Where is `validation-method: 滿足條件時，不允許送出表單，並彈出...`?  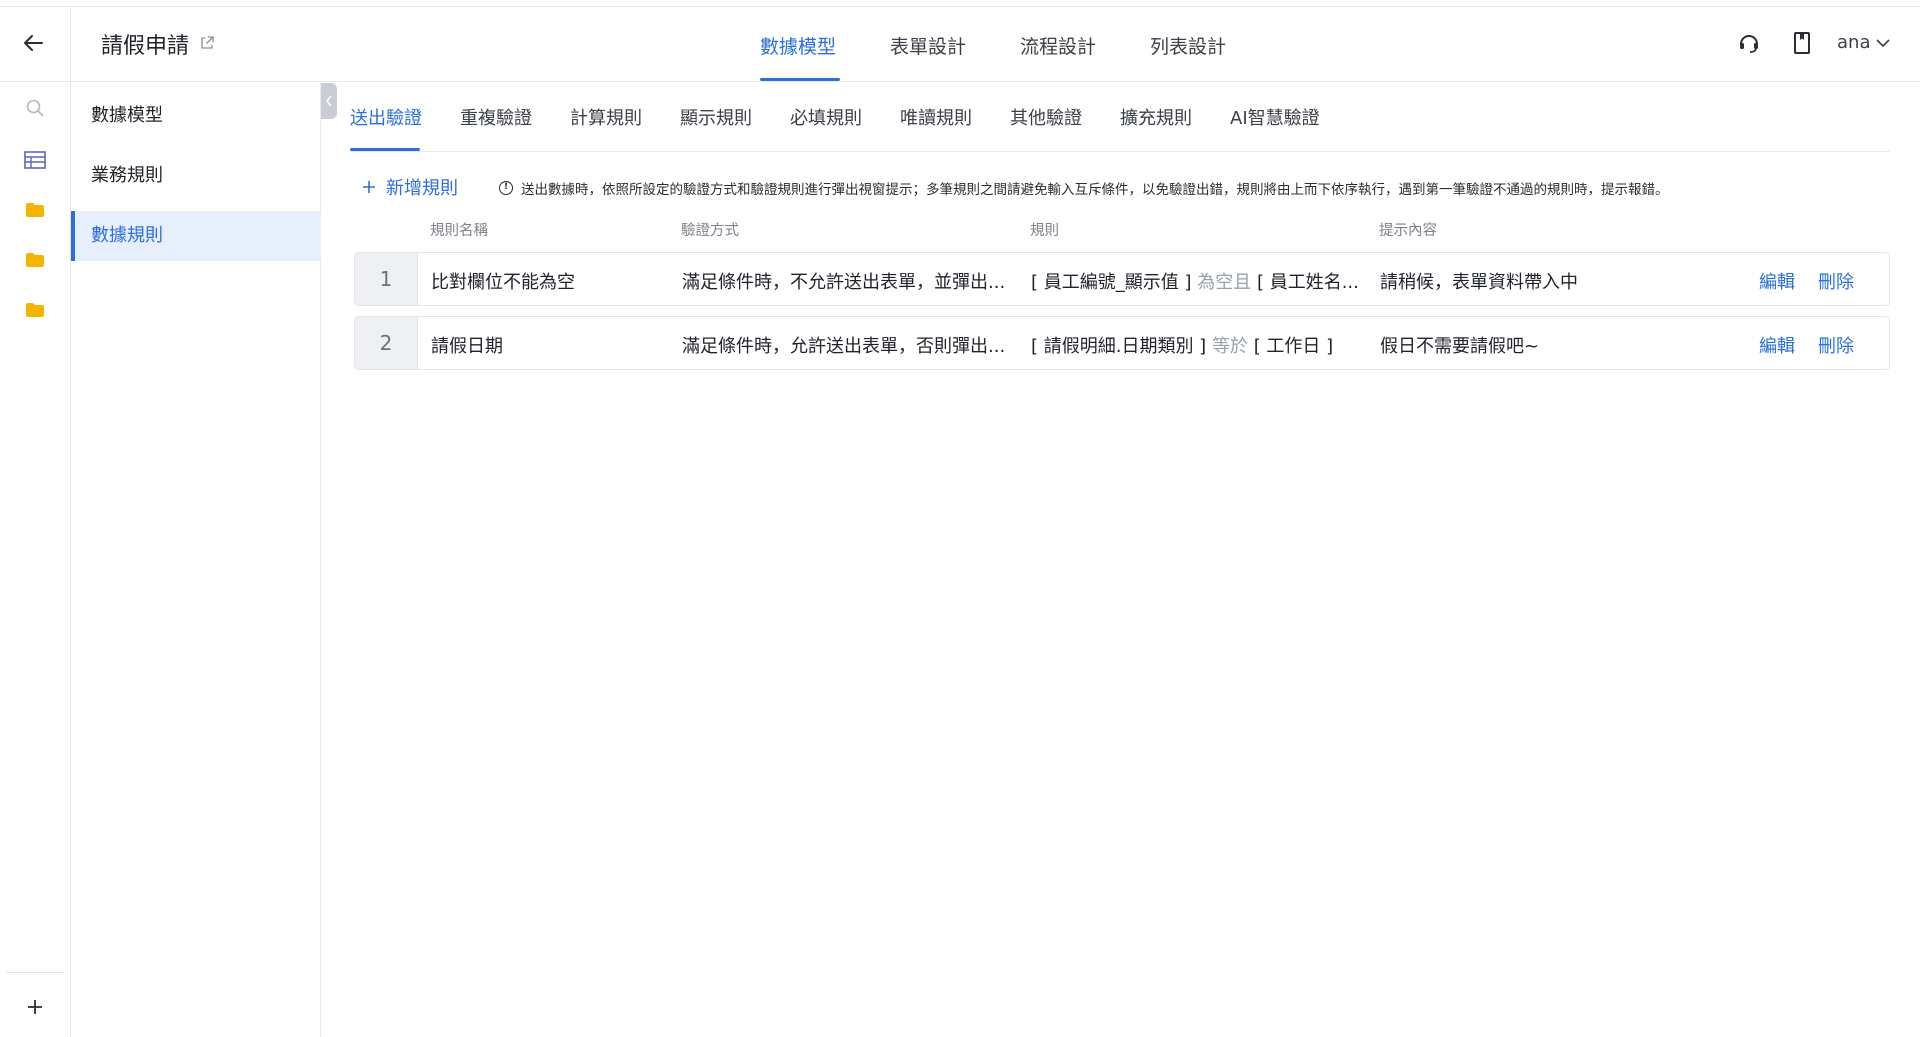
validation-method: 滿足條件時，不允許送出表單，並彈出... is located at coordinates (844, 282).